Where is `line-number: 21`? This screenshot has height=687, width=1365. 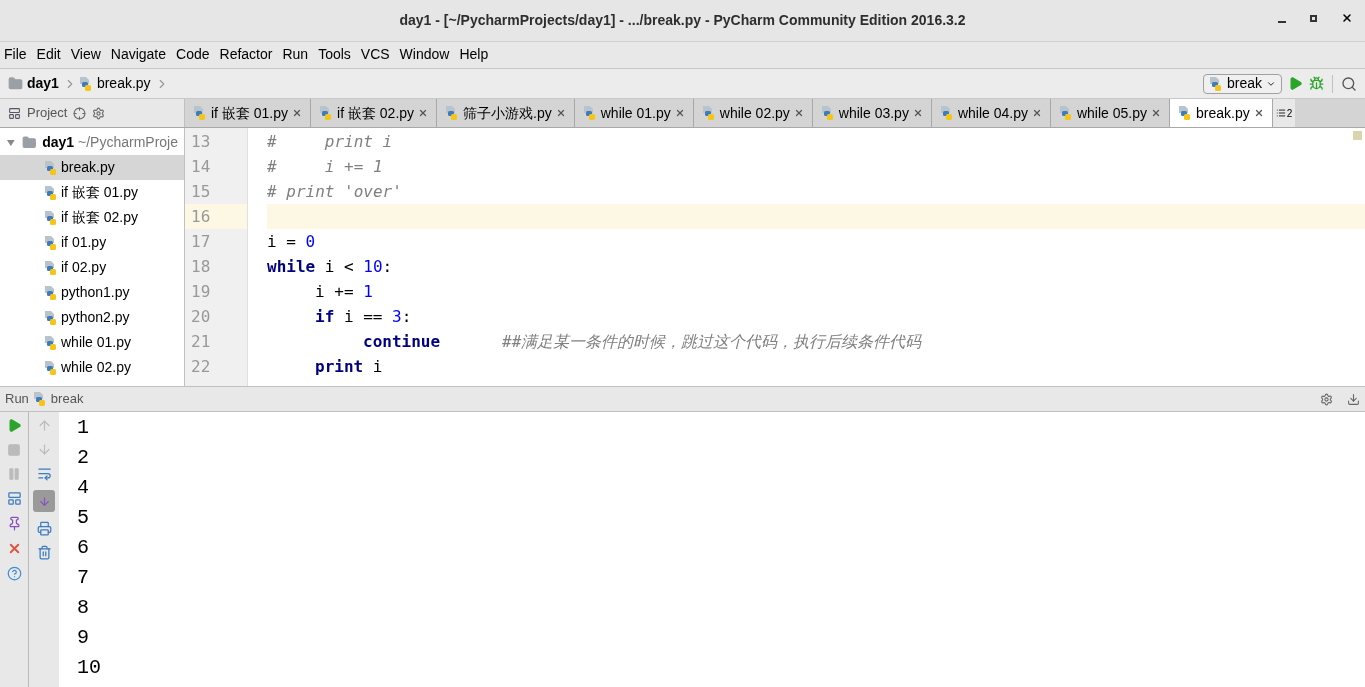 line-number: 21 is located at coordinates (201, 342).